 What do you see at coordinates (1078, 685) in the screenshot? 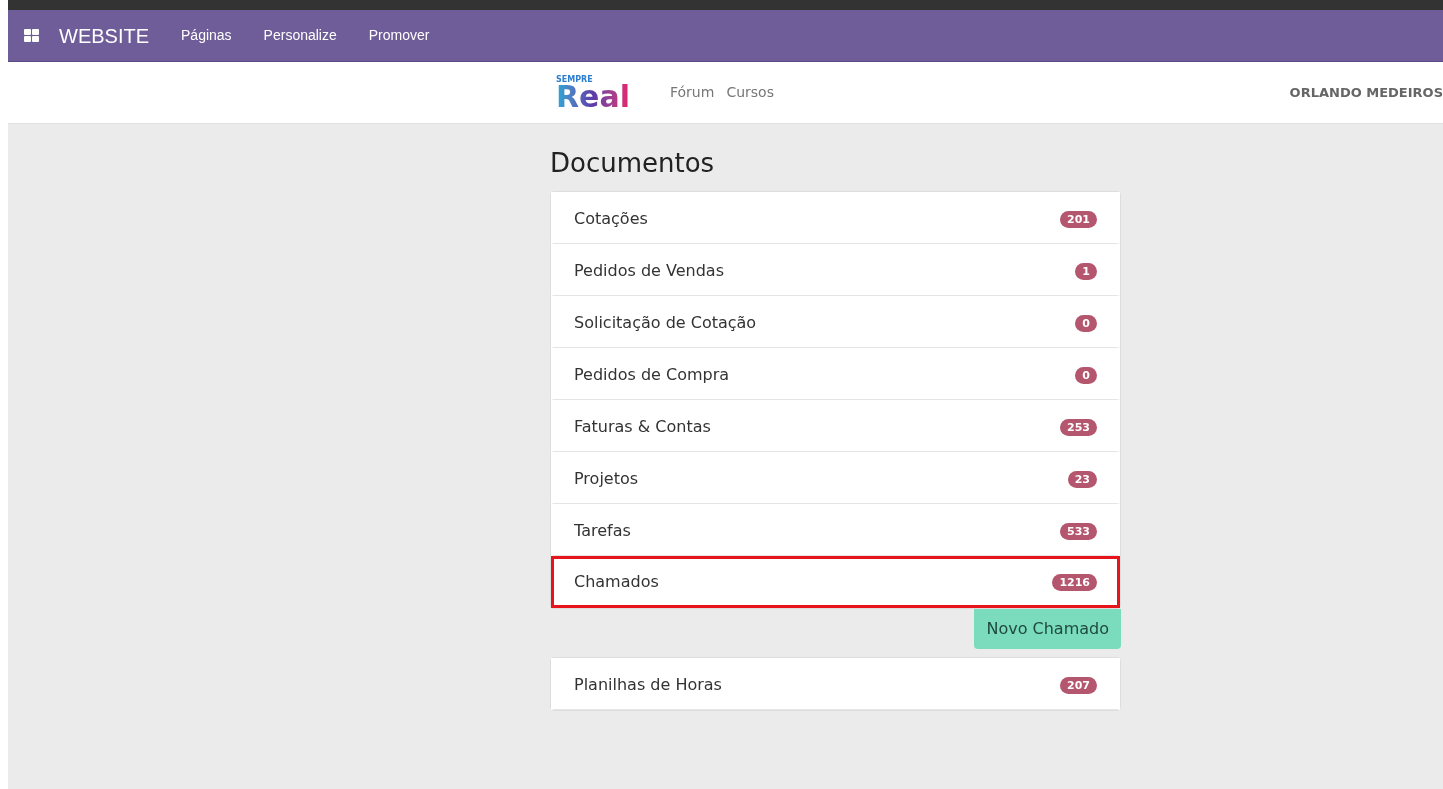
I see `count-badge: 207` at bounding box center [1078, 685].